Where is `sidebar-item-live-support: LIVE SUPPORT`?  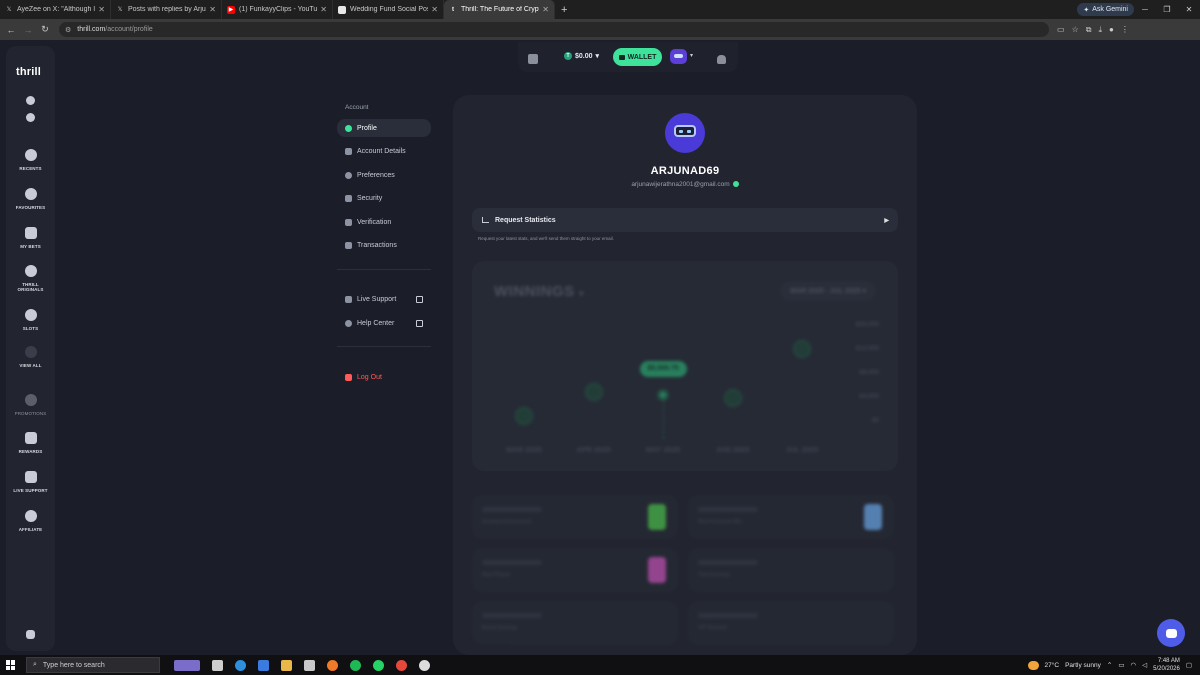
sidebar-item-live-support: LIVE SUPPORT is located at coordinates (30, 482).